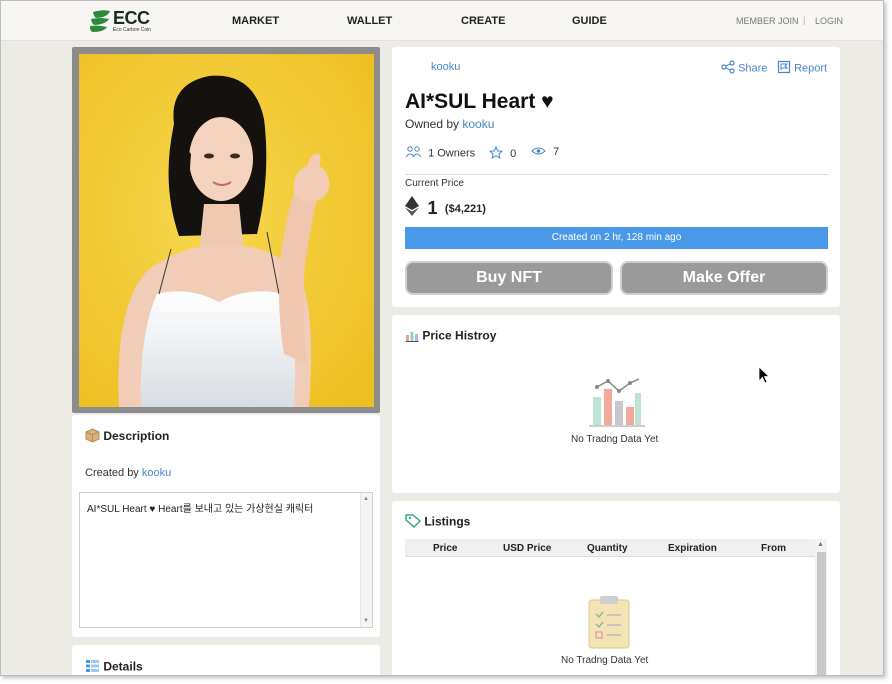 This screenshot has width=892, height=684. Describe the element at coordinates (609, 624) in the screenshot. I see `clipboard-icon` at that location.